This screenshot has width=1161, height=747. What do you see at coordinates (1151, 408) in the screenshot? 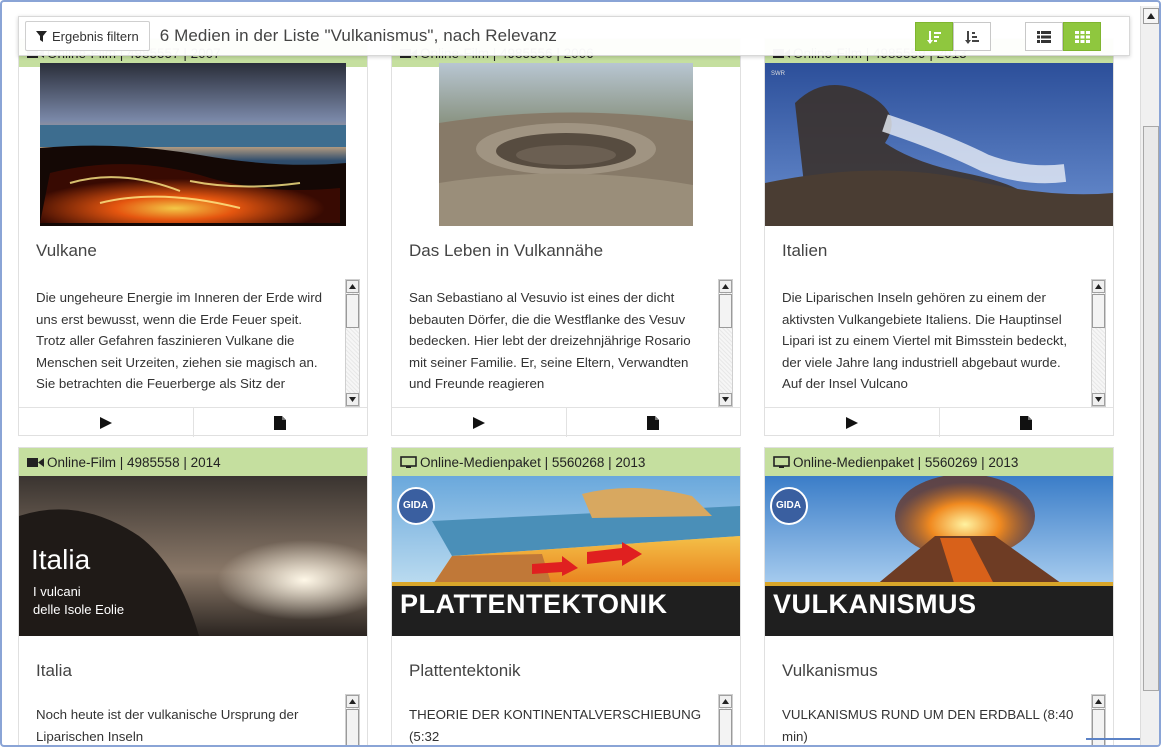
I see `page-scrollbar-thumb` at bounding box center [1151, 408].